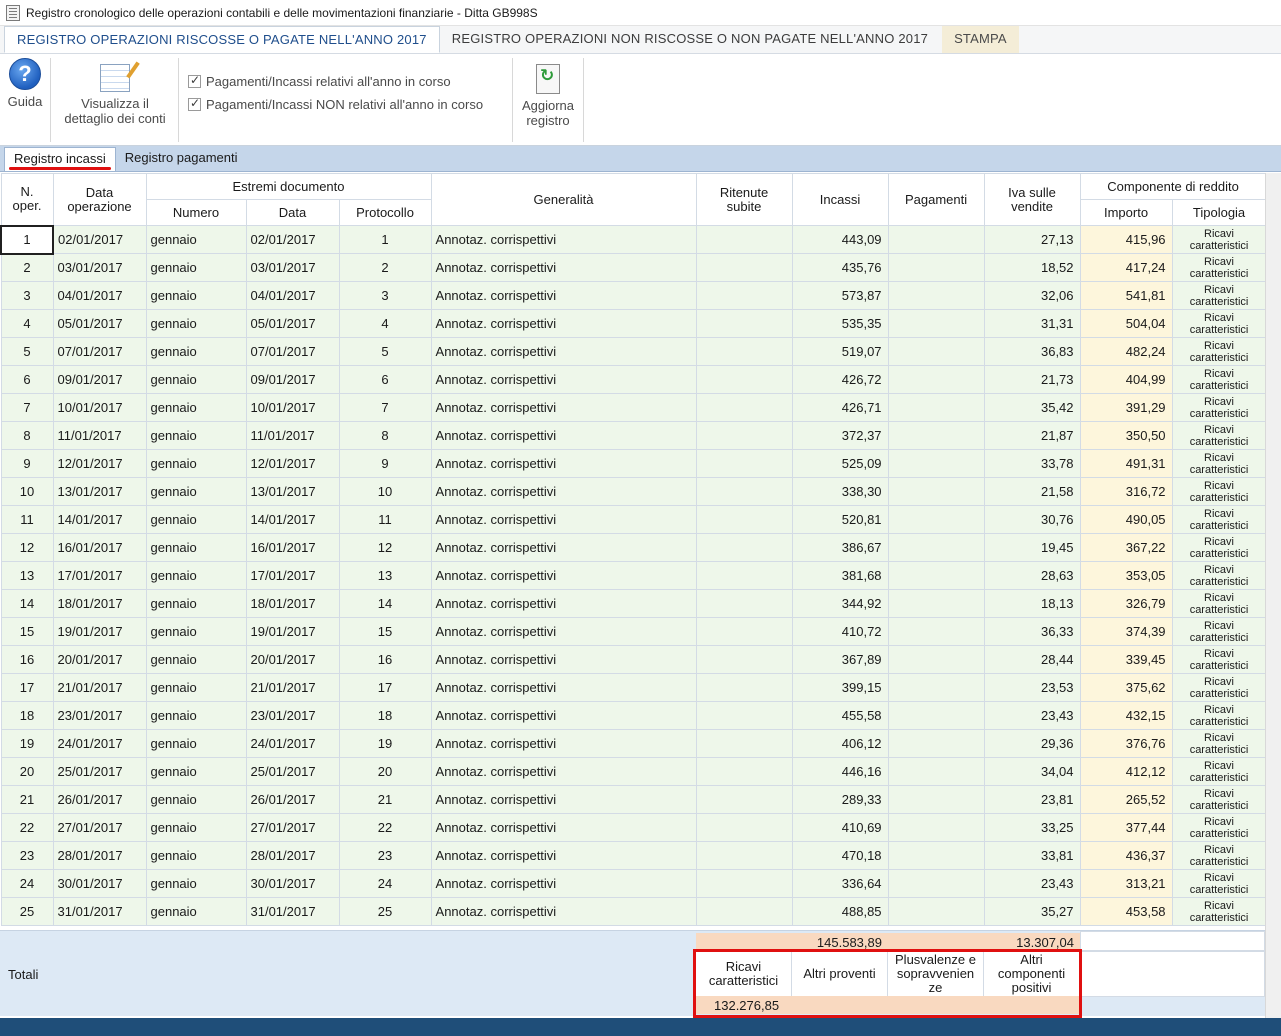  Describe the element at coordinates (99, 463) in the screenshot. I see `cell-data-operazione: 12/01/2017` at that location.